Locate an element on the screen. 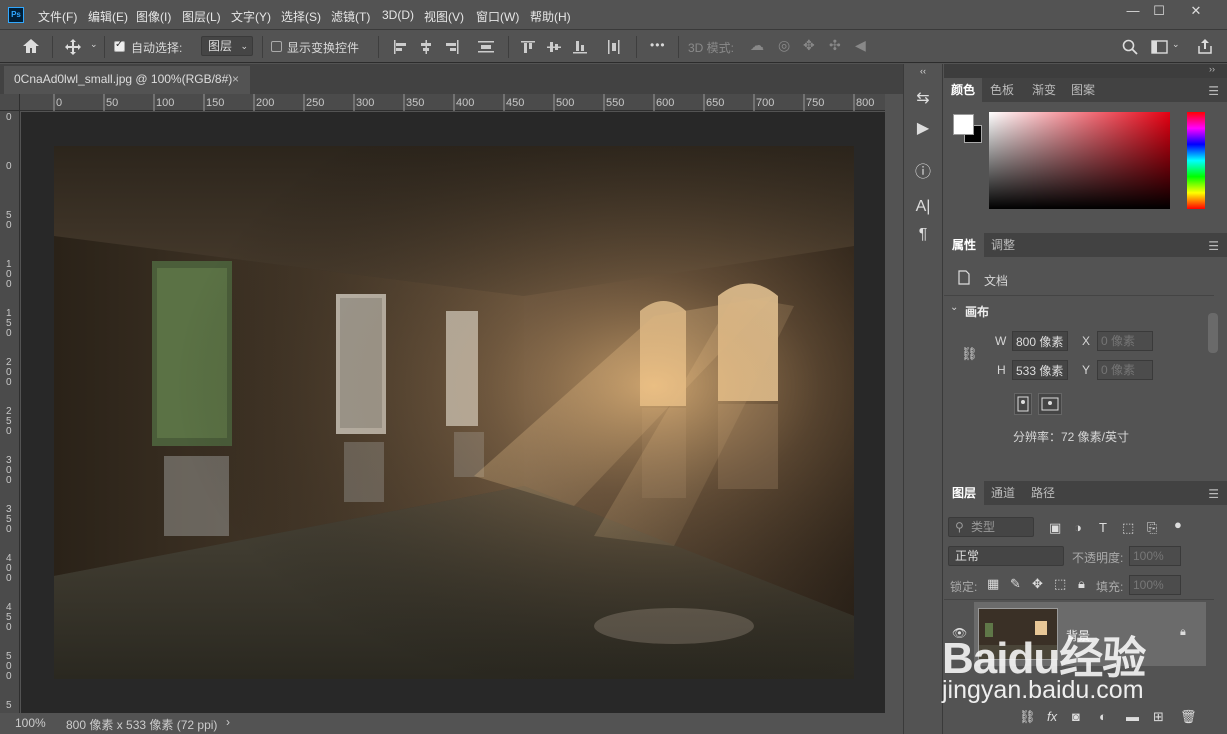 The width and height of the screenshot is (1227, 734). menu-file: 文件(F) is located at coordinates (57, 16).